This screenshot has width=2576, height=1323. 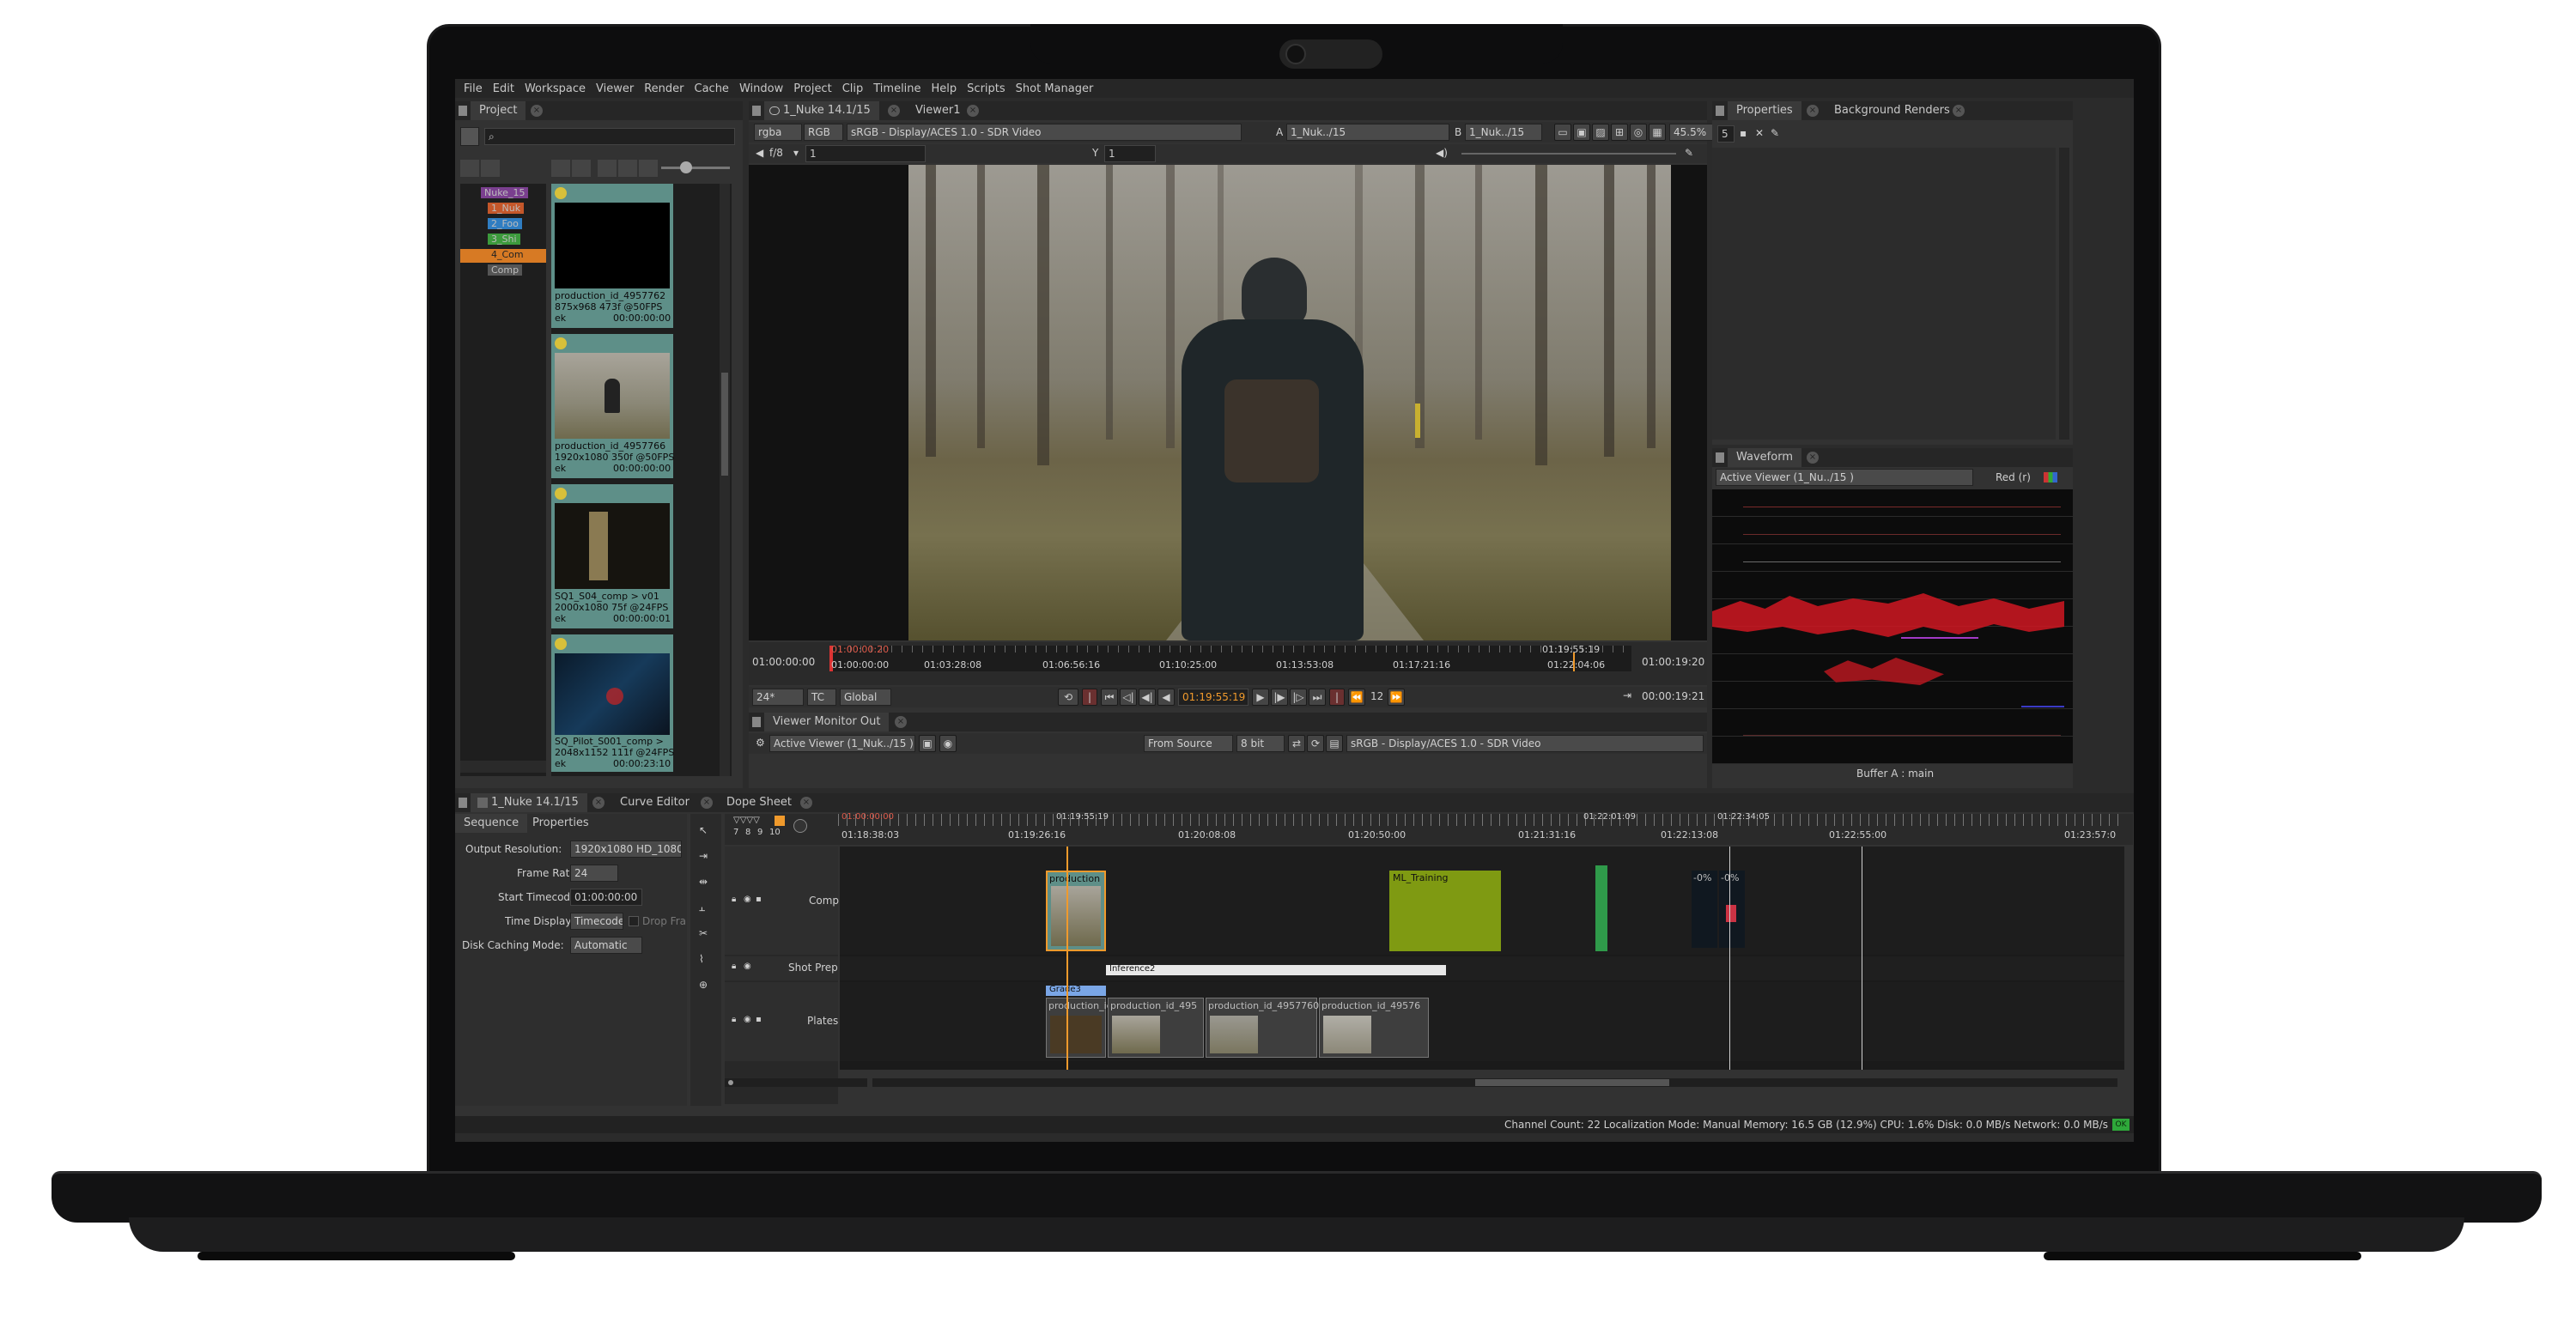 What do you see at coordinates (1726, 134) in the screenshot?
I see `properties-count: 5` at bounding box center [1726, 134].